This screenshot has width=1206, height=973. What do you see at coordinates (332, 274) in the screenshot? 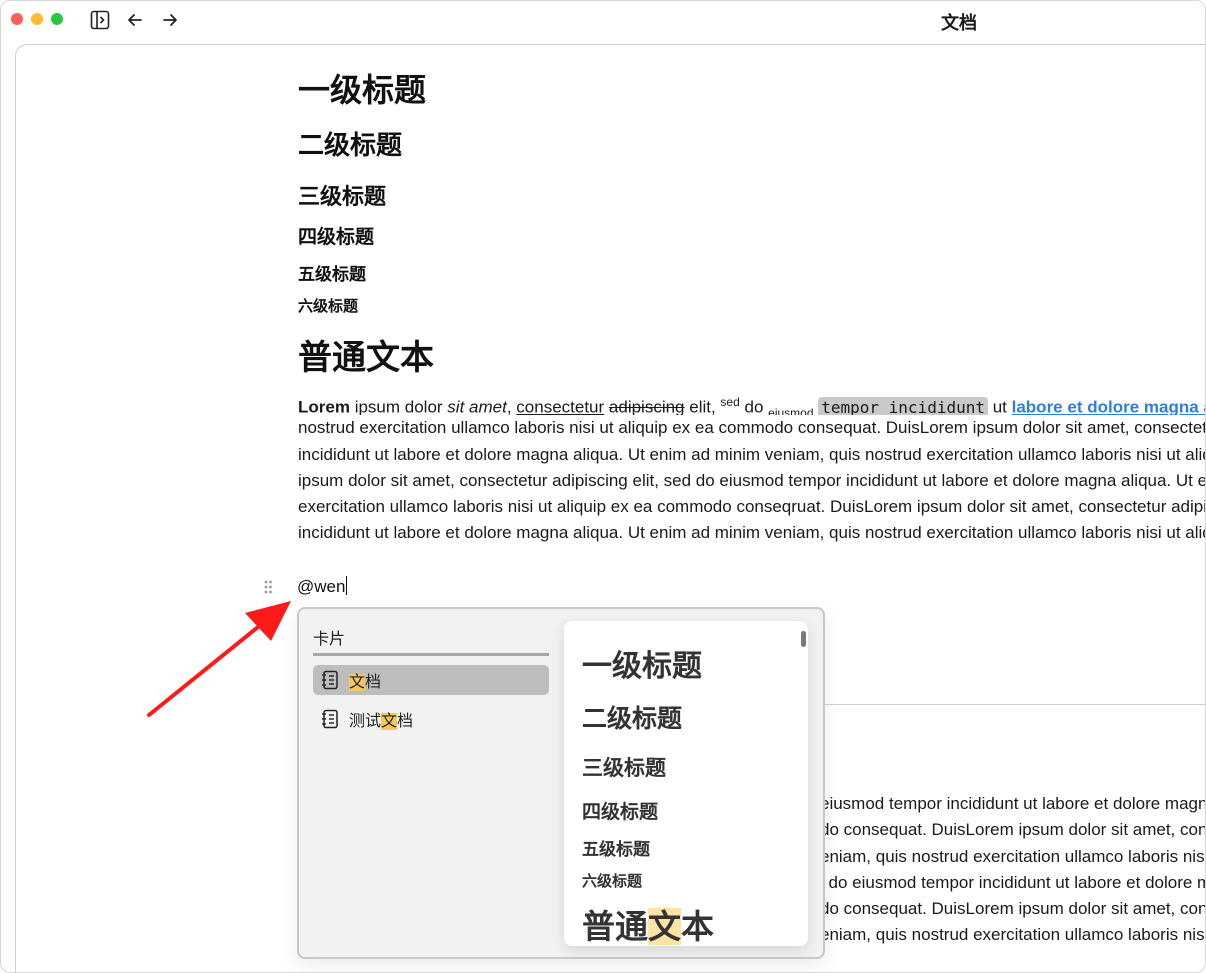
I see `heading-5: 五级标题` at bounding box center [332, 274].